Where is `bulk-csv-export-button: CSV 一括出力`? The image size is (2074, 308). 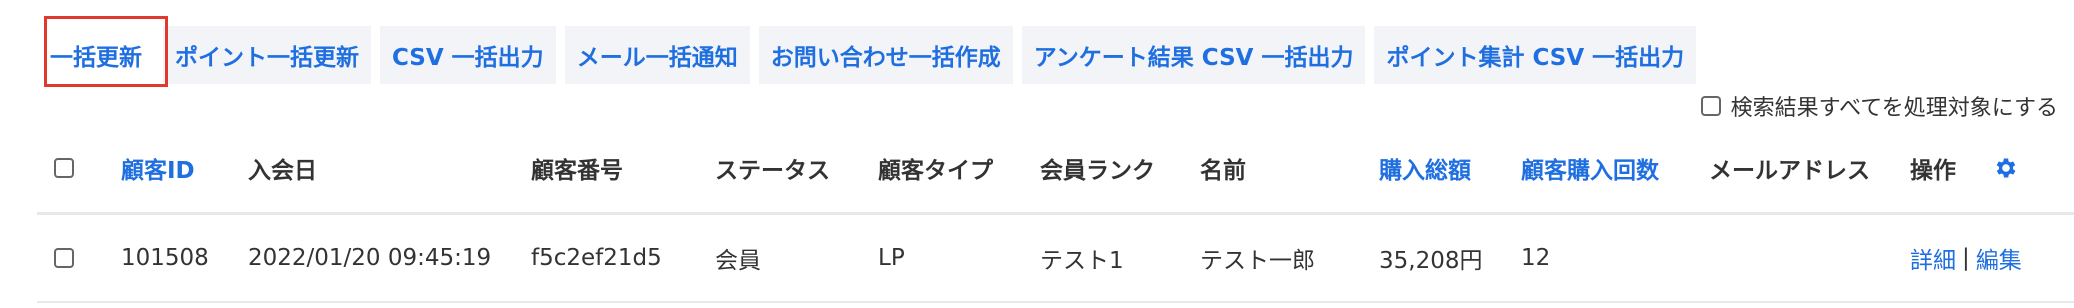
bulk-csv-export-button: CSV 一括出力 is located at coordinates (468, 55).